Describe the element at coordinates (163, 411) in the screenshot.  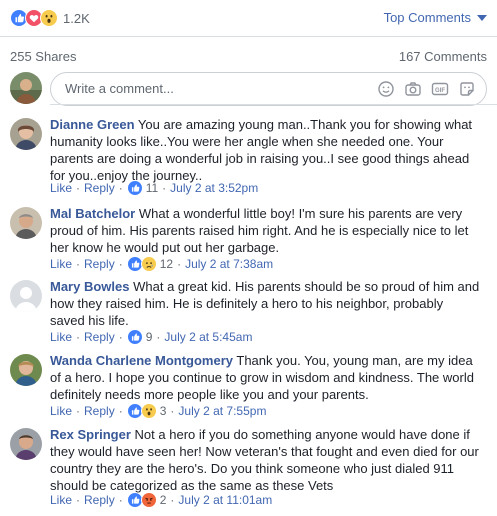
I see `reaction-count: 3` at that location.